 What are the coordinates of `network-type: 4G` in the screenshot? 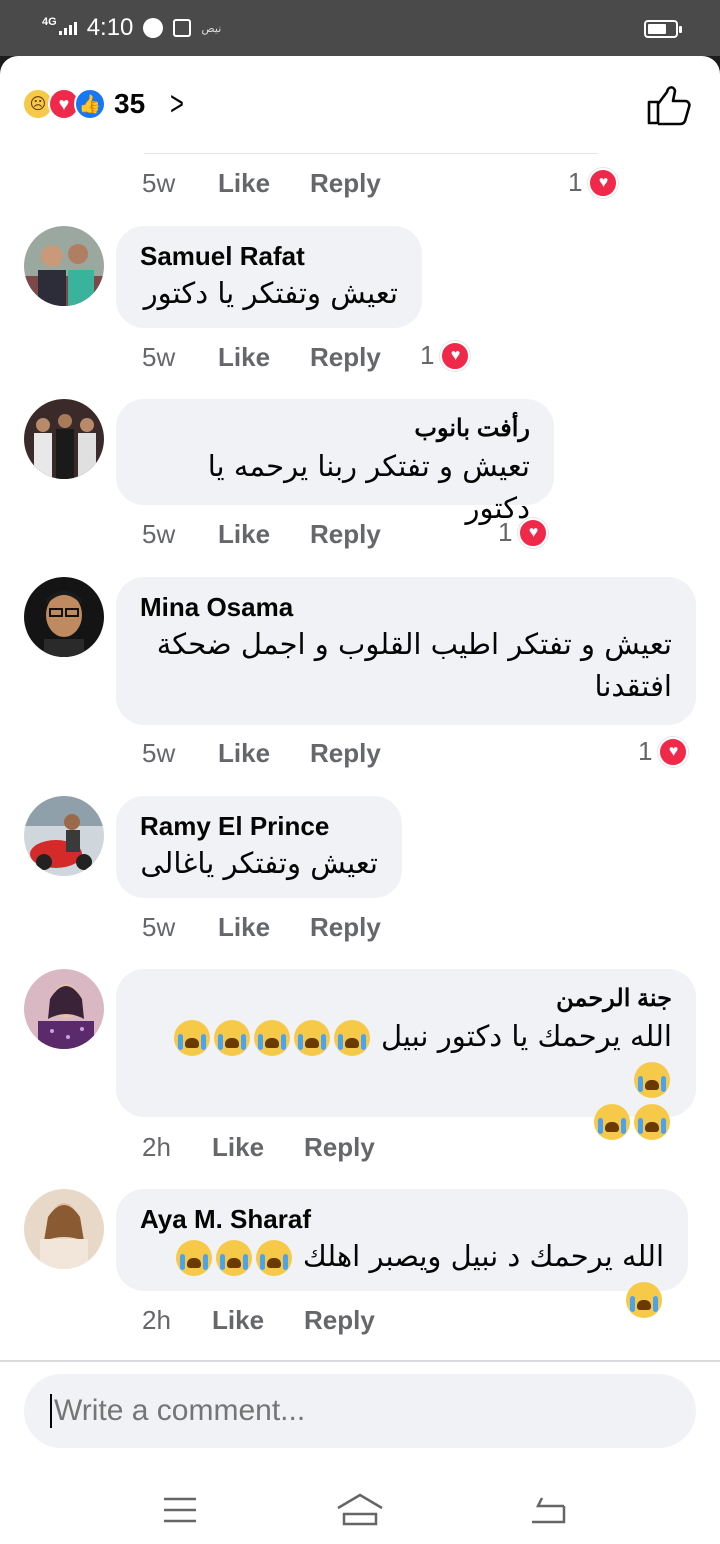 It's located at (49, 22).